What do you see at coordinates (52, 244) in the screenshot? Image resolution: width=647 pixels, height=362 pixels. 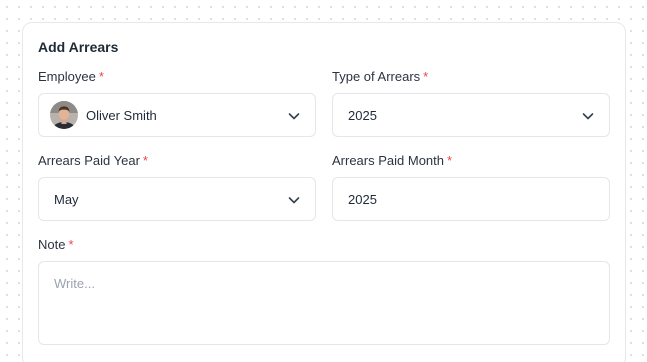 I see `note-label-text: Note` at bounding box center [52, 244].